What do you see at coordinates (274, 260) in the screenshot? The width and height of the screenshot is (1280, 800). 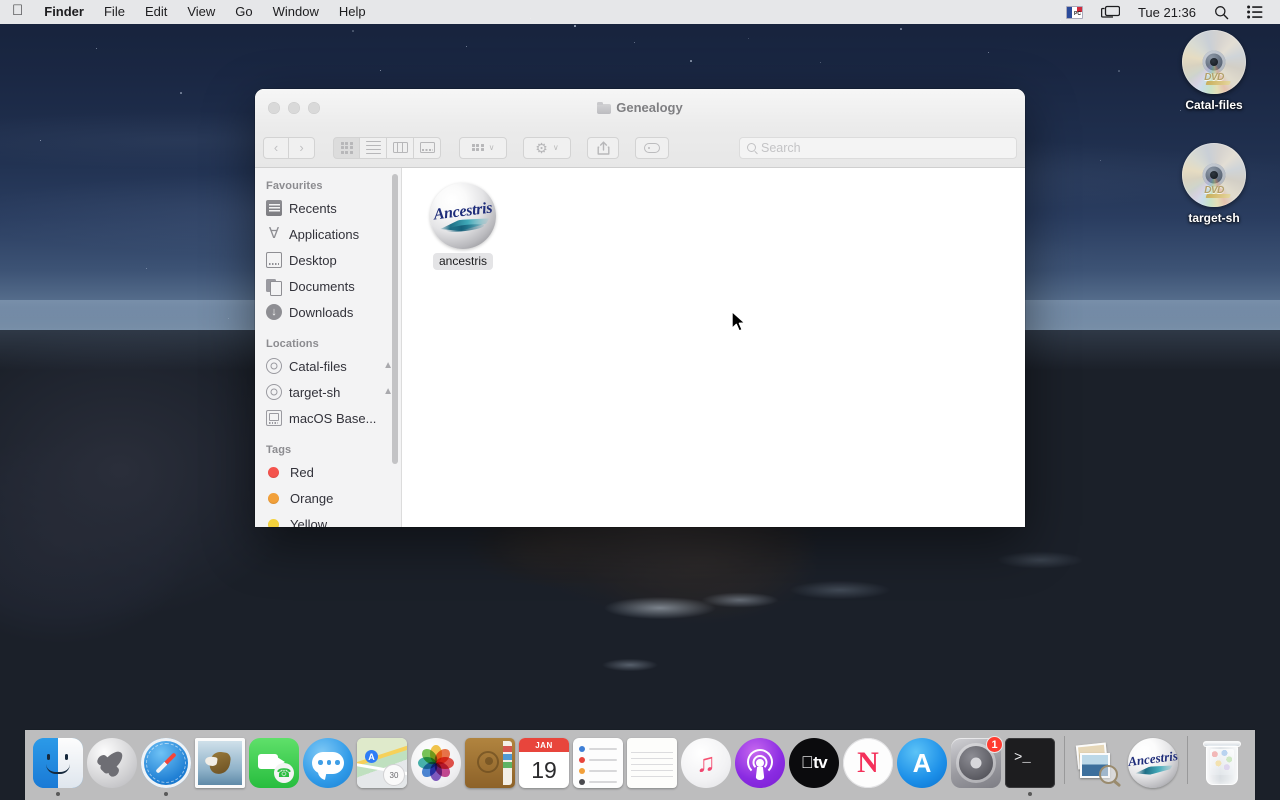 I see `desktop-icon` at bounding box center [274, 260].